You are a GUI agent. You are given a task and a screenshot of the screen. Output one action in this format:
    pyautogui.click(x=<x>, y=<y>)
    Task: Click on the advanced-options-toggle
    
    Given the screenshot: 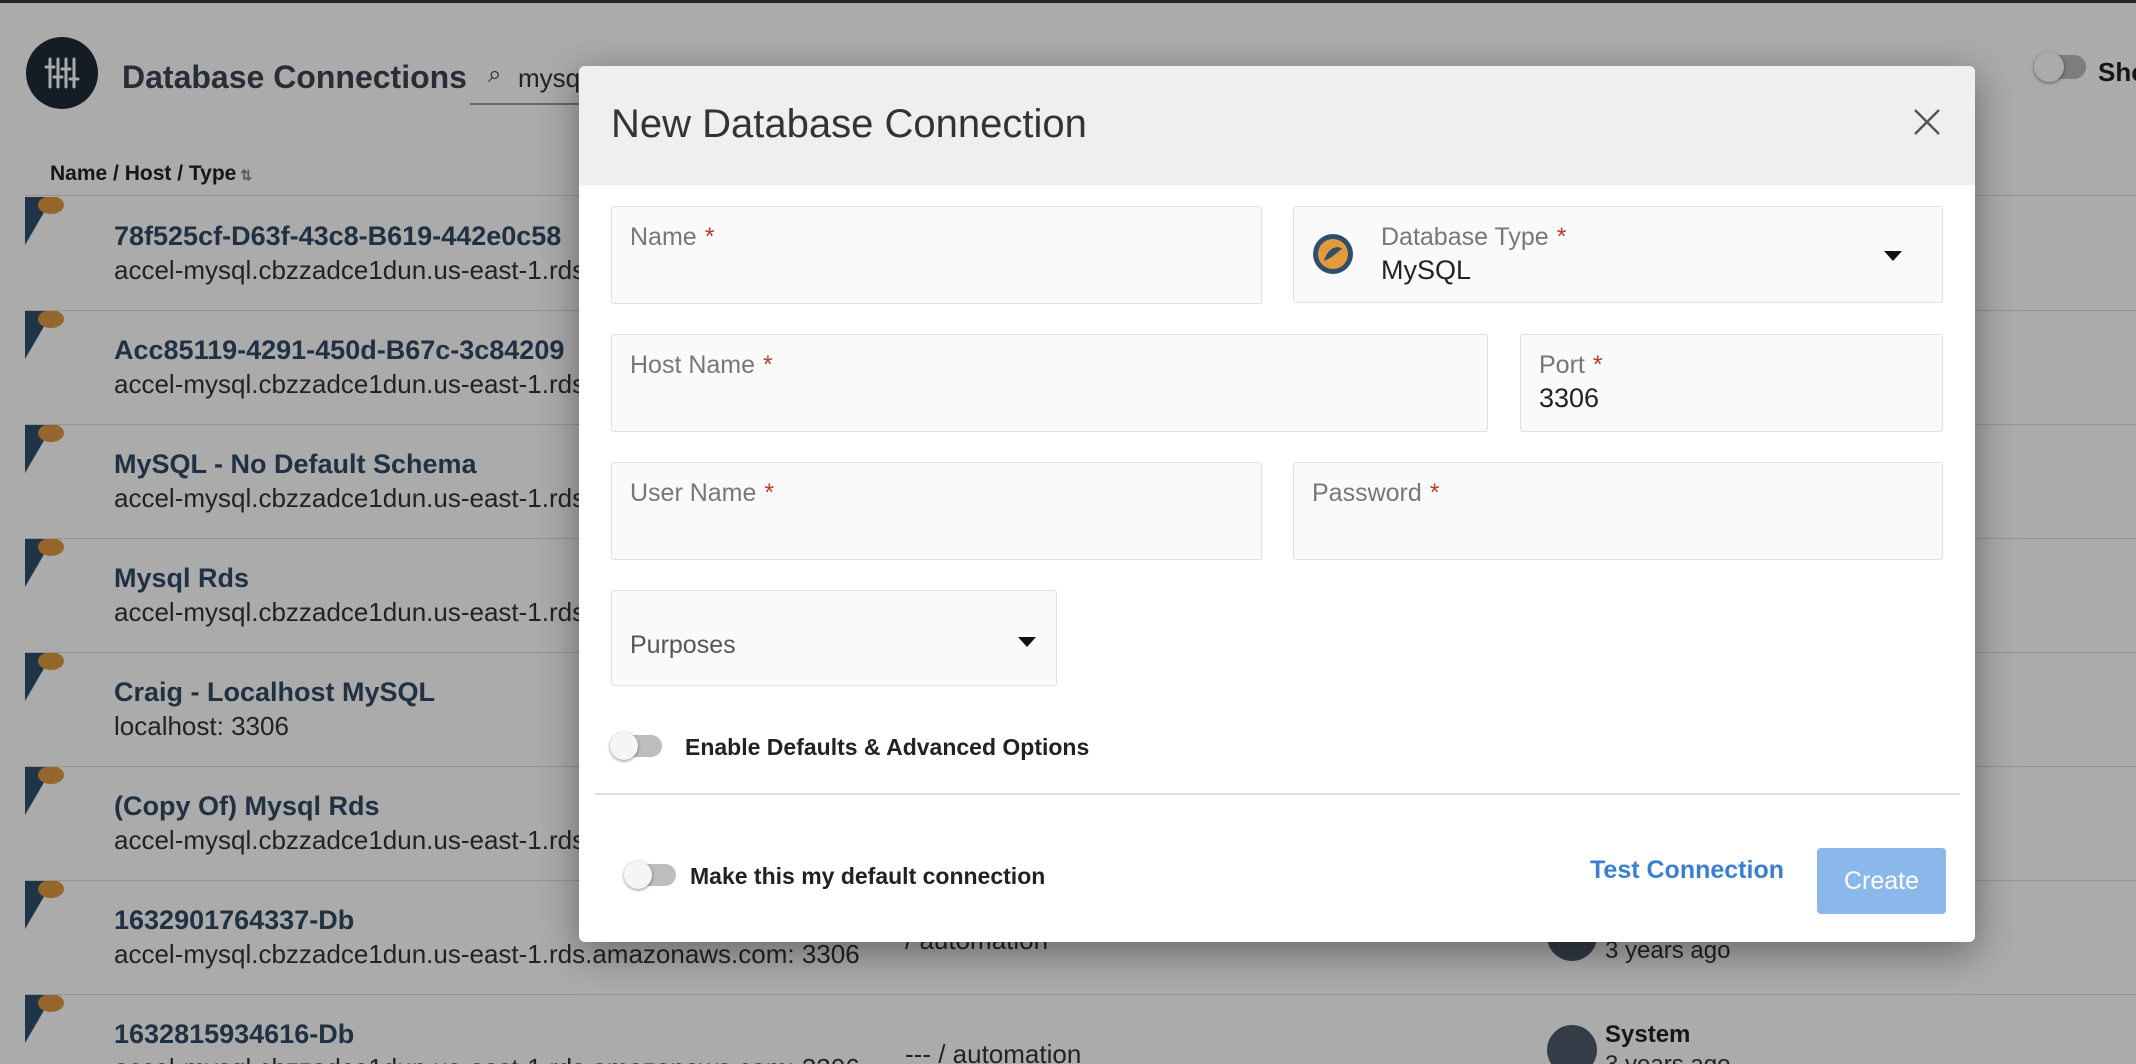 What is the action you would take?
    pyautogui.click(x=636, y=746)
    